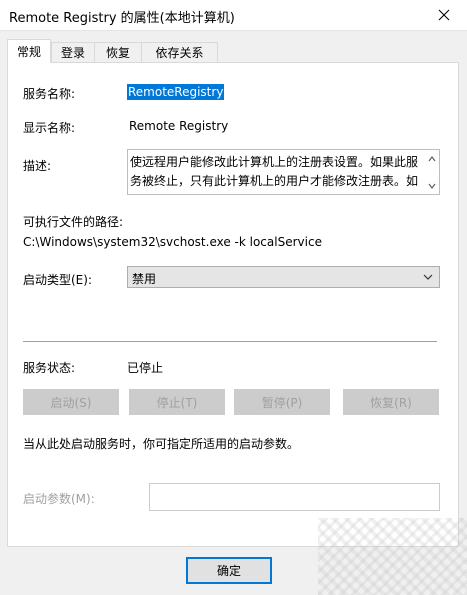 This screenshot has height=595, width=467. Describe the element at coordinates (294, 497) in the screenshot. I see `start-params-input` at that location.